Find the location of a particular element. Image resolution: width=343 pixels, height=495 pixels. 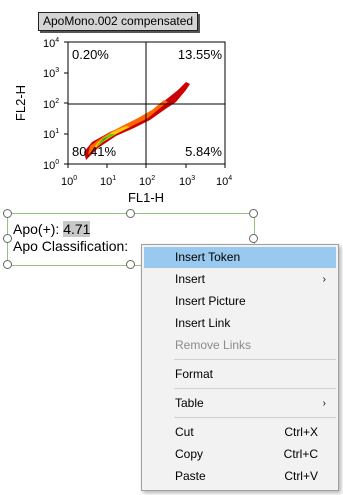

menu-item-label: Cut is located at coordinates (184, 432).